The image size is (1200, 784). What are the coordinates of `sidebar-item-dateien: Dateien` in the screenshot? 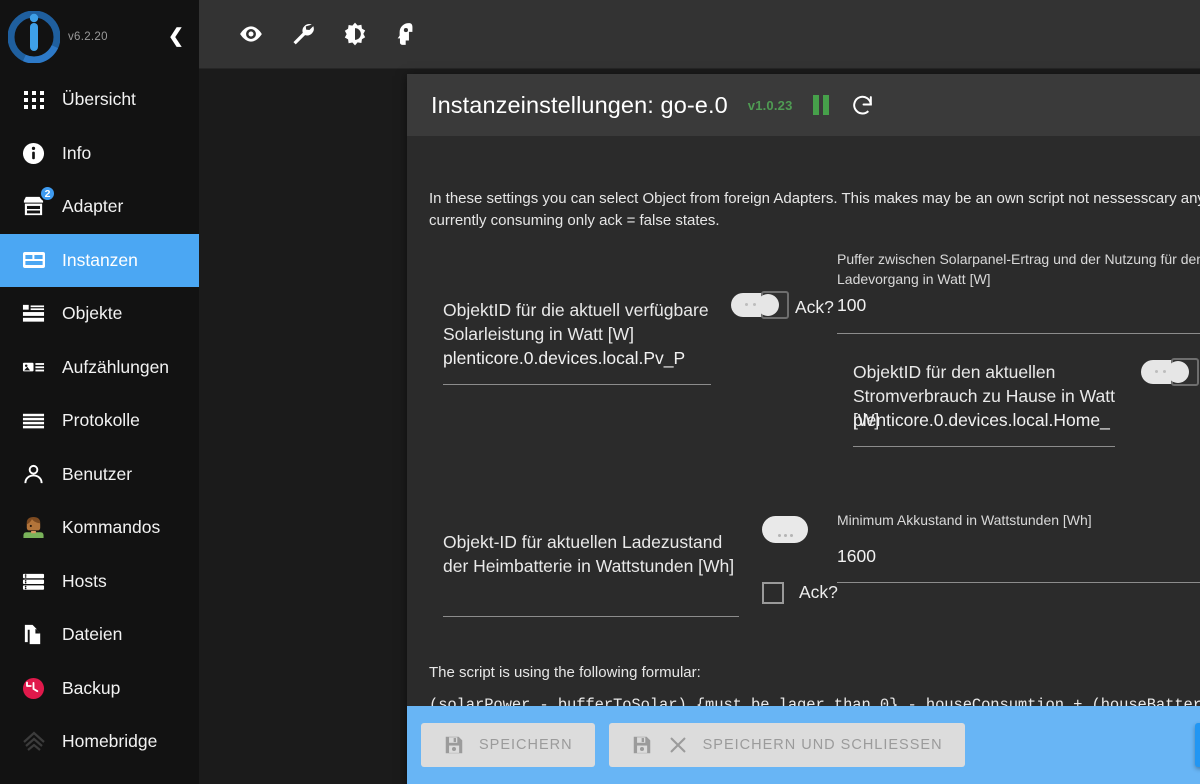 It's located at (99, 635).